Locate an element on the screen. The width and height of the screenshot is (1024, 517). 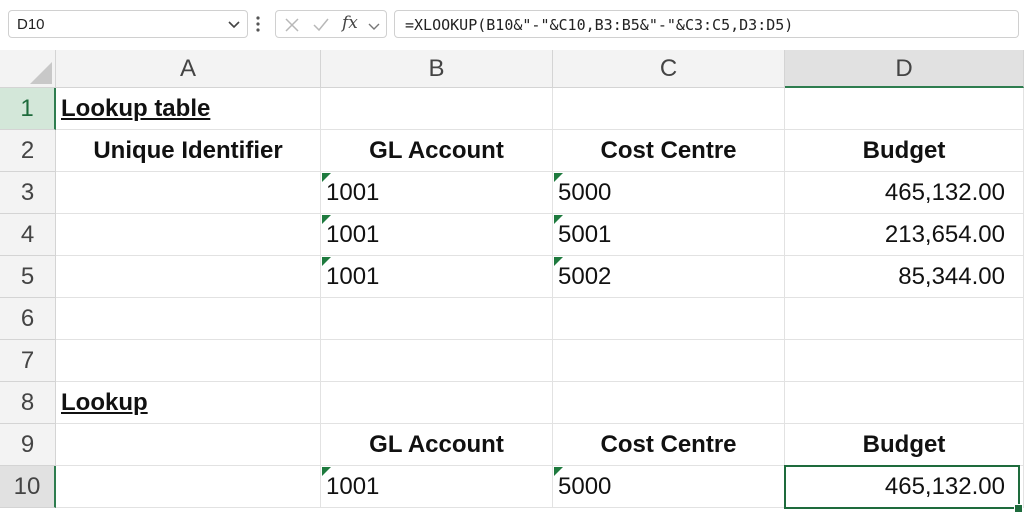
row-header-3: 3 is located at coordinates (28, 193).